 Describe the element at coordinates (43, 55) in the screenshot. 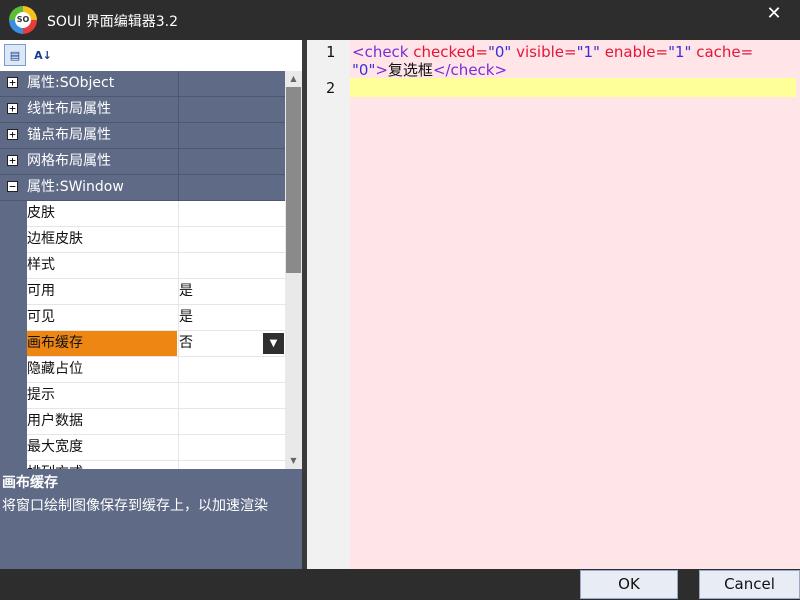

I see `sort-az-icon: A↓` at that location.